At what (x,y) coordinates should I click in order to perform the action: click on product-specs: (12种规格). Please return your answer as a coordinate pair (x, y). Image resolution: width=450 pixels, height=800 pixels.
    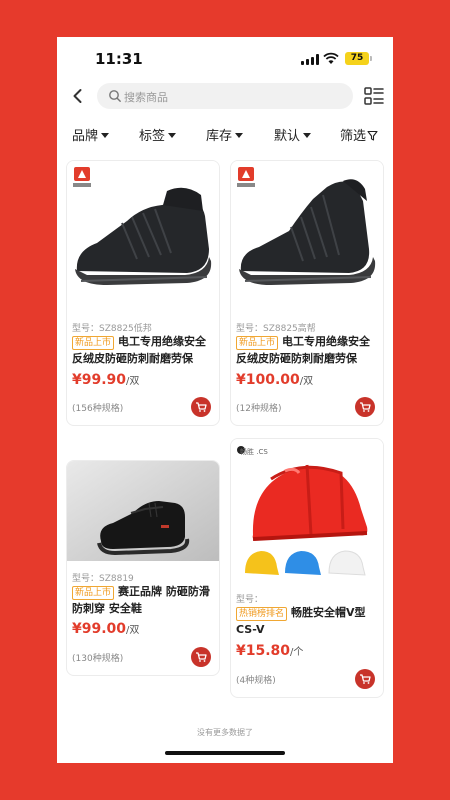
    Looking at the image, I should click on (259, 409).